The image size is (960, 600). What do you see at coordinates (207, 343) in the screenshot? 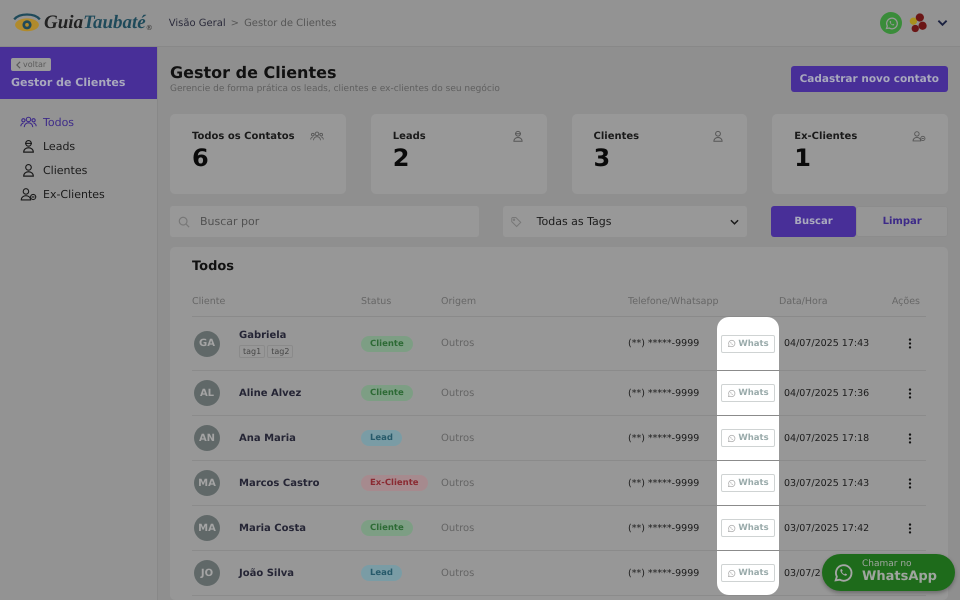
I see `avatar: GA` at bounding box center [207, 343].